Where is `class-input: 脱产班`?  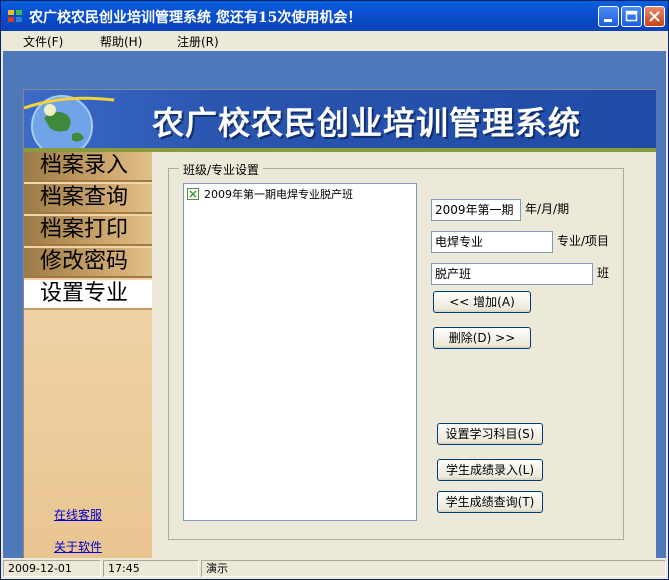
class-input: 脱产班 is located at coordinates (512, 274).